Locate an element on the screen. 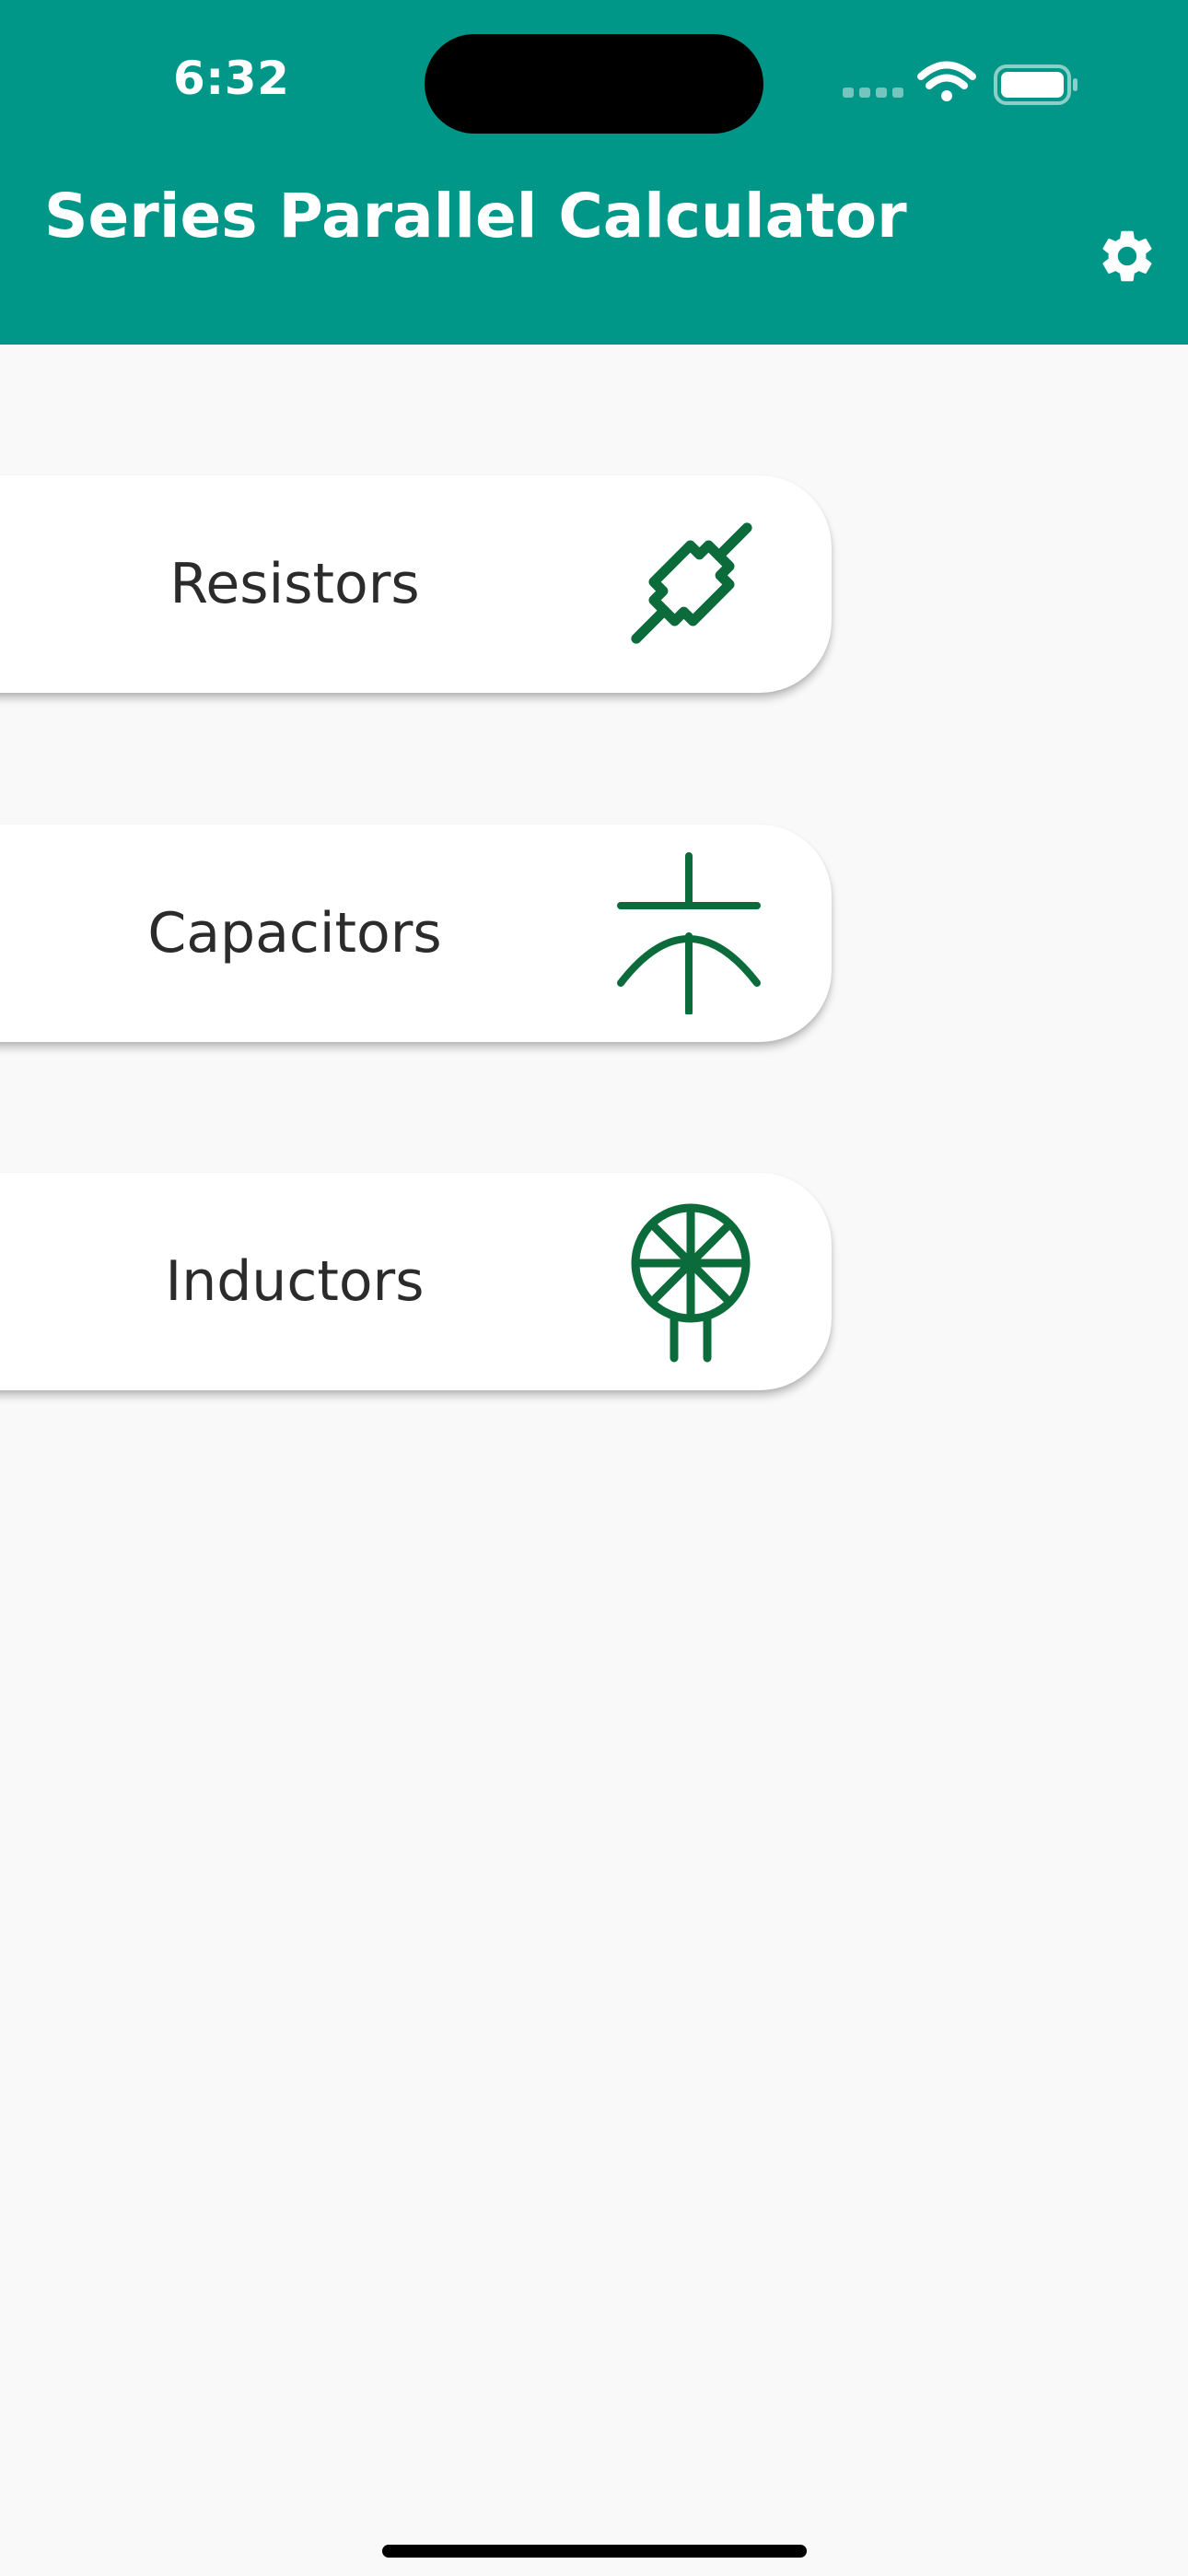 This screenshot has height=2576, width=1188. gear-icon is located at coordinates (1127, 256).